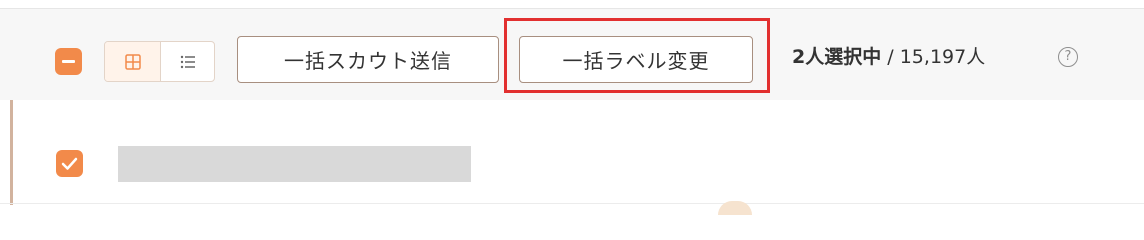  I want to click on bulk-scout-button: 一括スカウト送信, so click(368, 59).